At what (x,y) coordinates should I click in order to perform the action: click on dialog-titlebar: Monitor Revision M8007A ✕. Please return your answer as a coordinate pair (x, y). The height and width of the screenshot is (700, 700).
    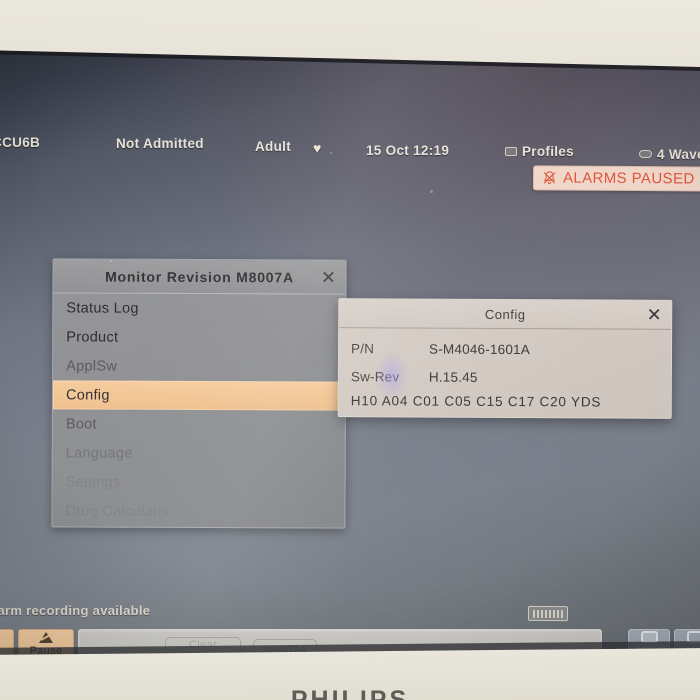
    Looking at the image, I should click on (199, 277).